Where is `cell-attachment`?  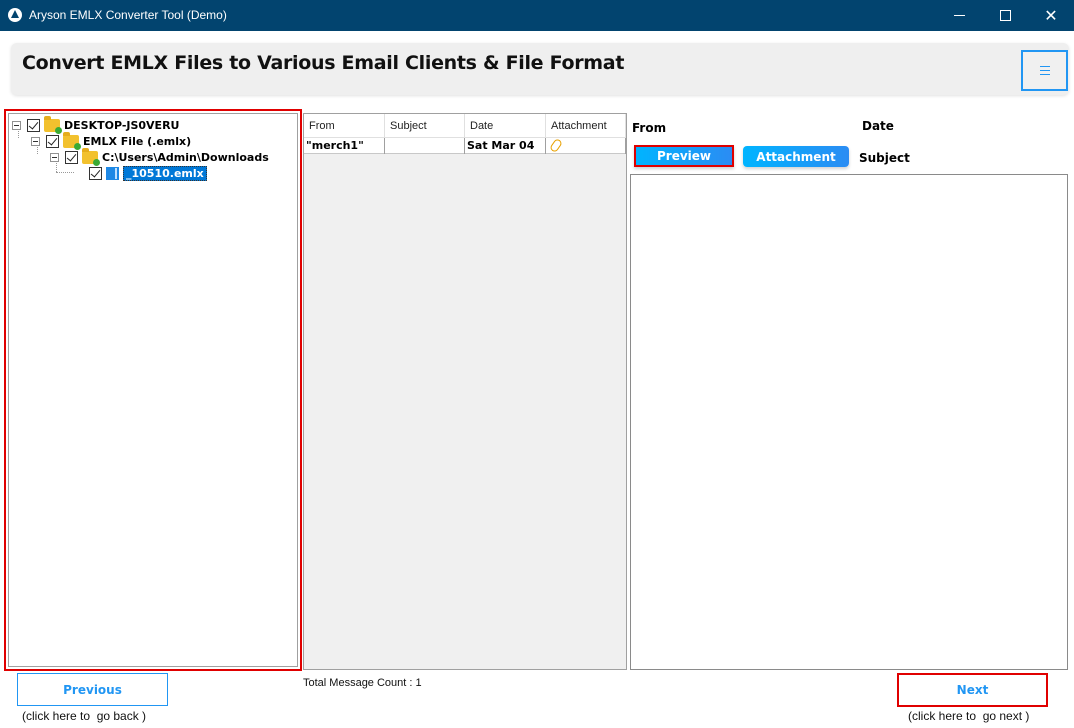
cell-attachment is located at coordinates (586, 145).